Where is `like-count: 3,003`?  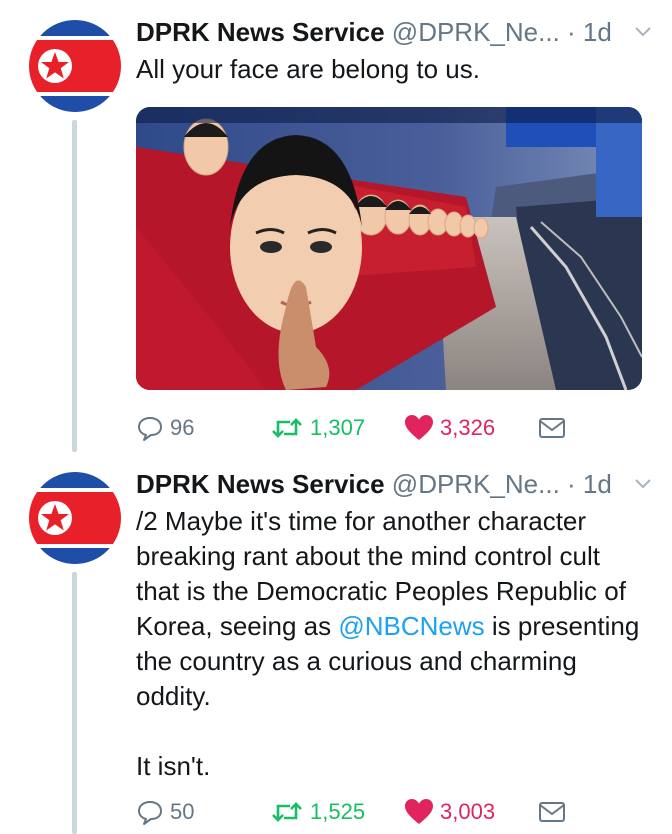 like-count: 3,003 is located at coordinates (468, 811).